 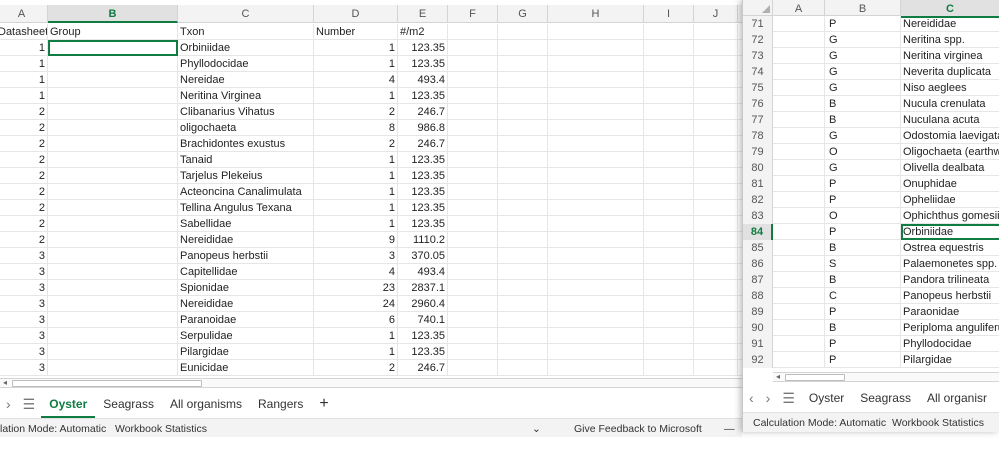 What do you see at coordinates (113, 48) in the screenshot?
I see `active-cell` at bounding box center [113, 48].